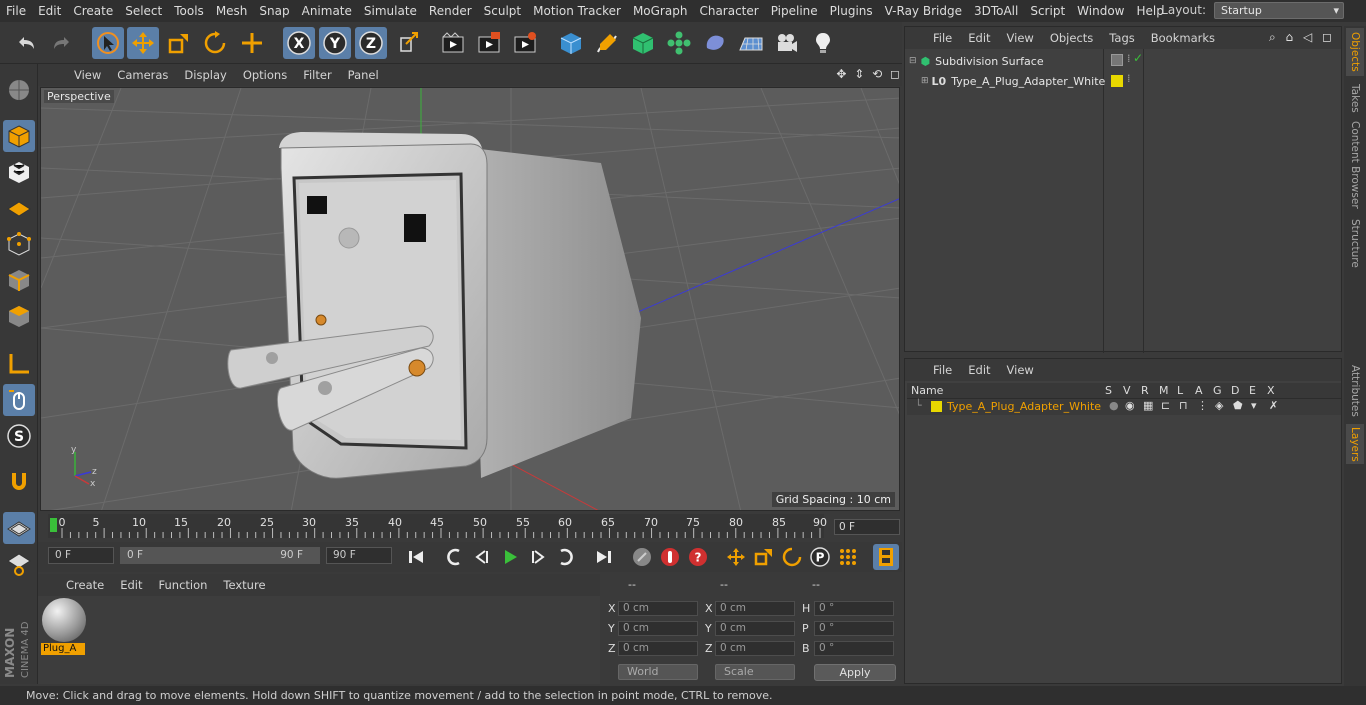  Describe the element at coordinates (1219, 405) in the screenshot. I see `generator-icon: ◈` at that location.